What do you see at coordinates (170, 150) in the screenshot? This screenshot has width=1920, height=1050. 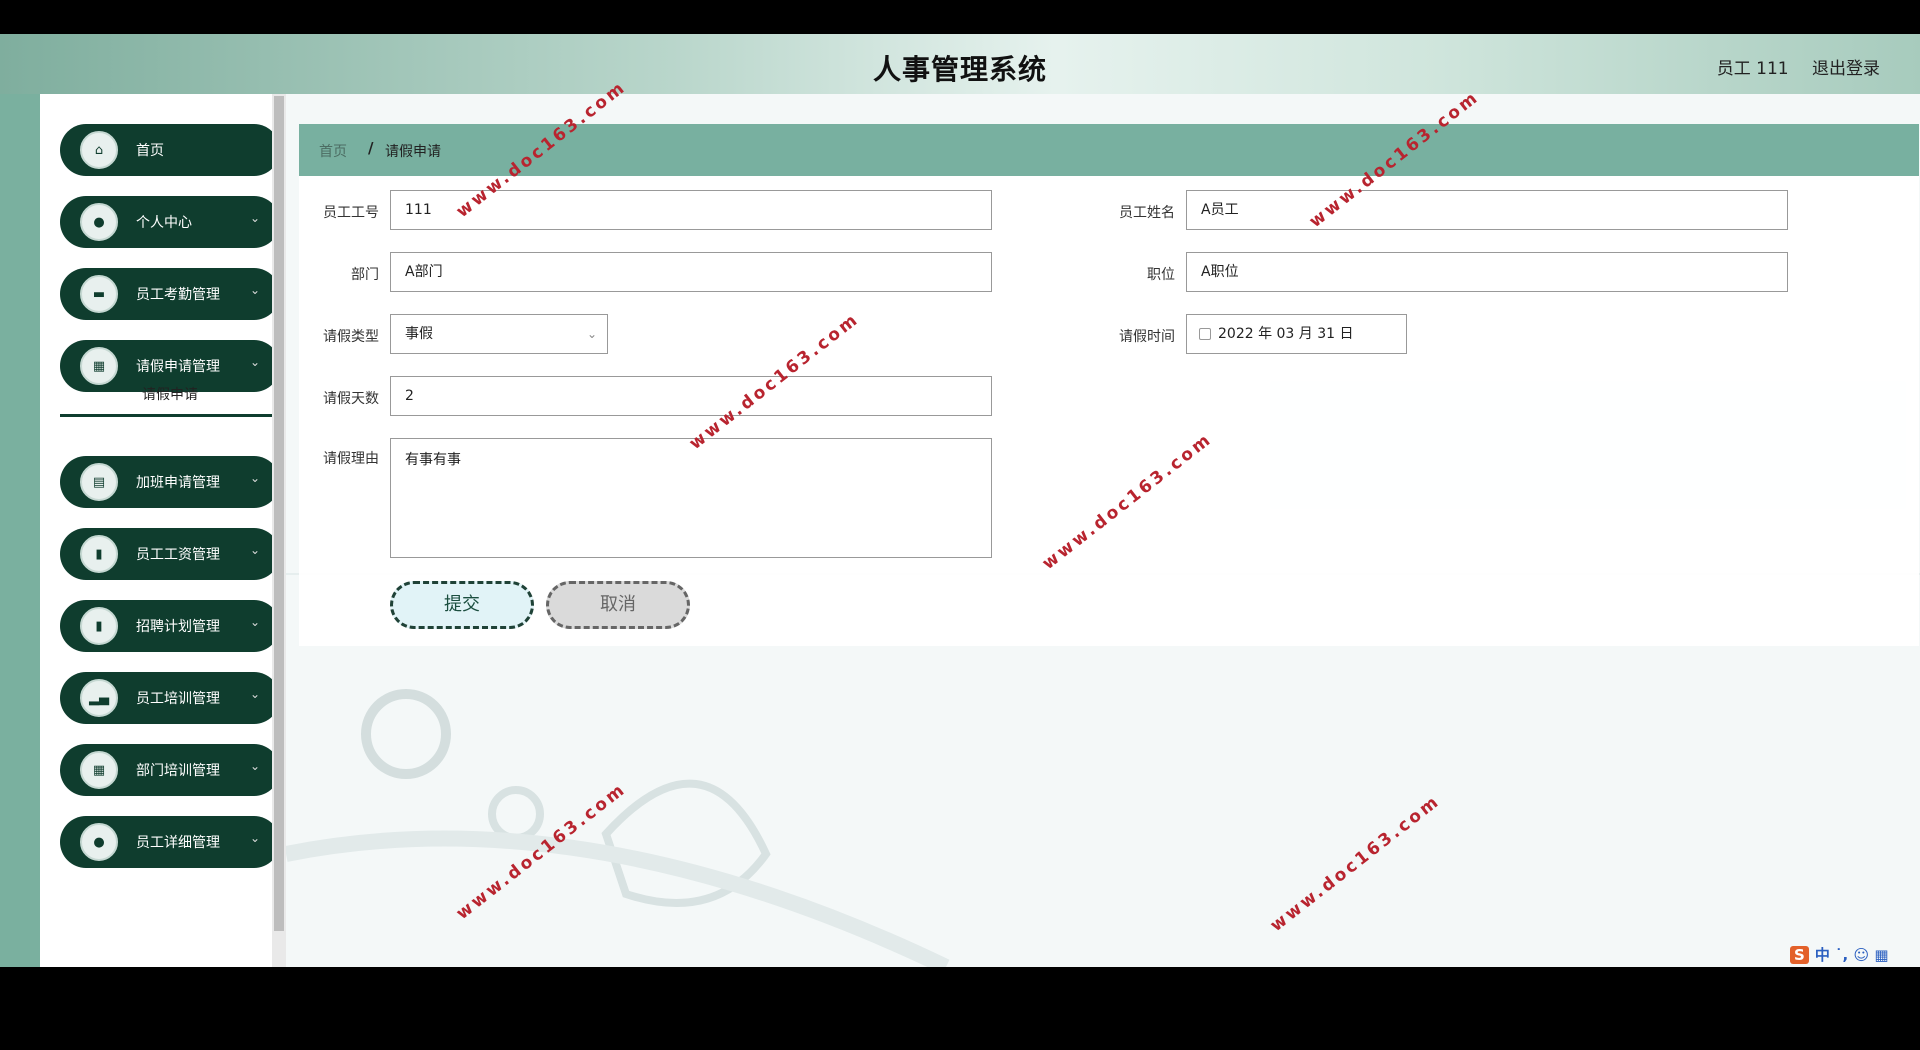 I see `sidebar-item-home: ⌂ 首页` at bounding box center [170, 150].